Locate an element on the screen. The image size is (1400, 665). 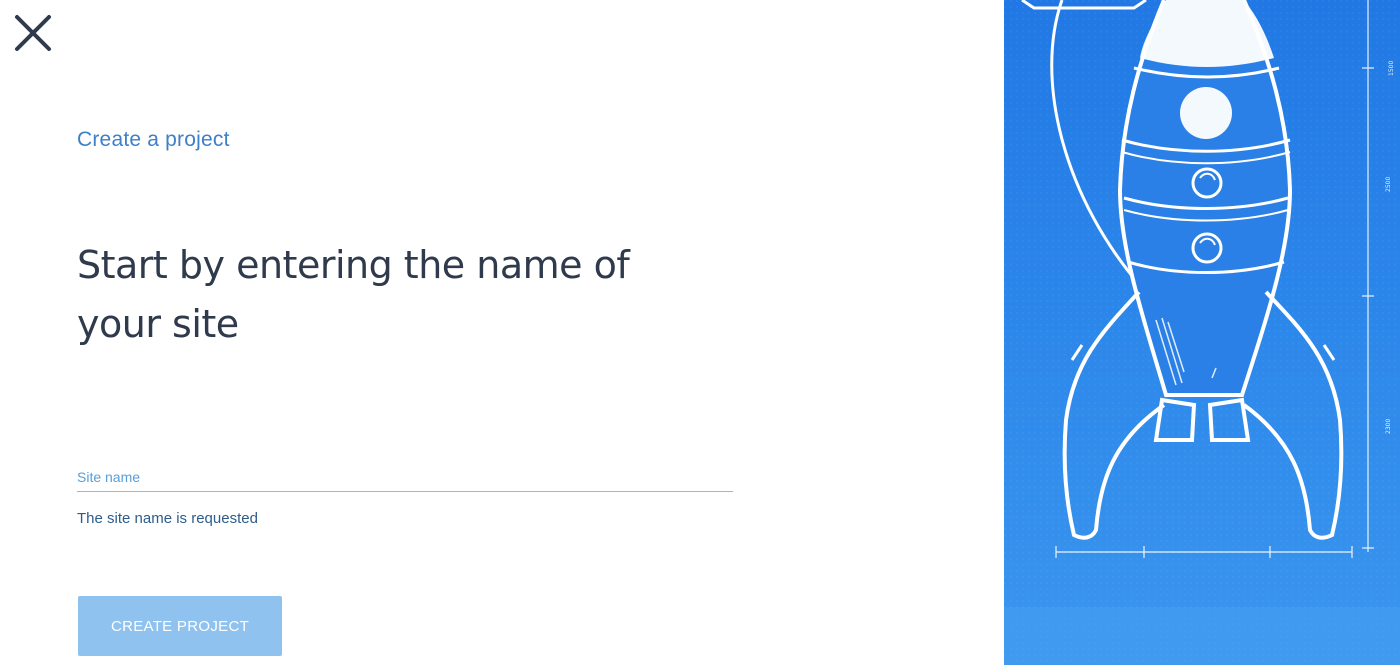
page-title: Start by entering the name of your site is located at coordinates (353, 294).